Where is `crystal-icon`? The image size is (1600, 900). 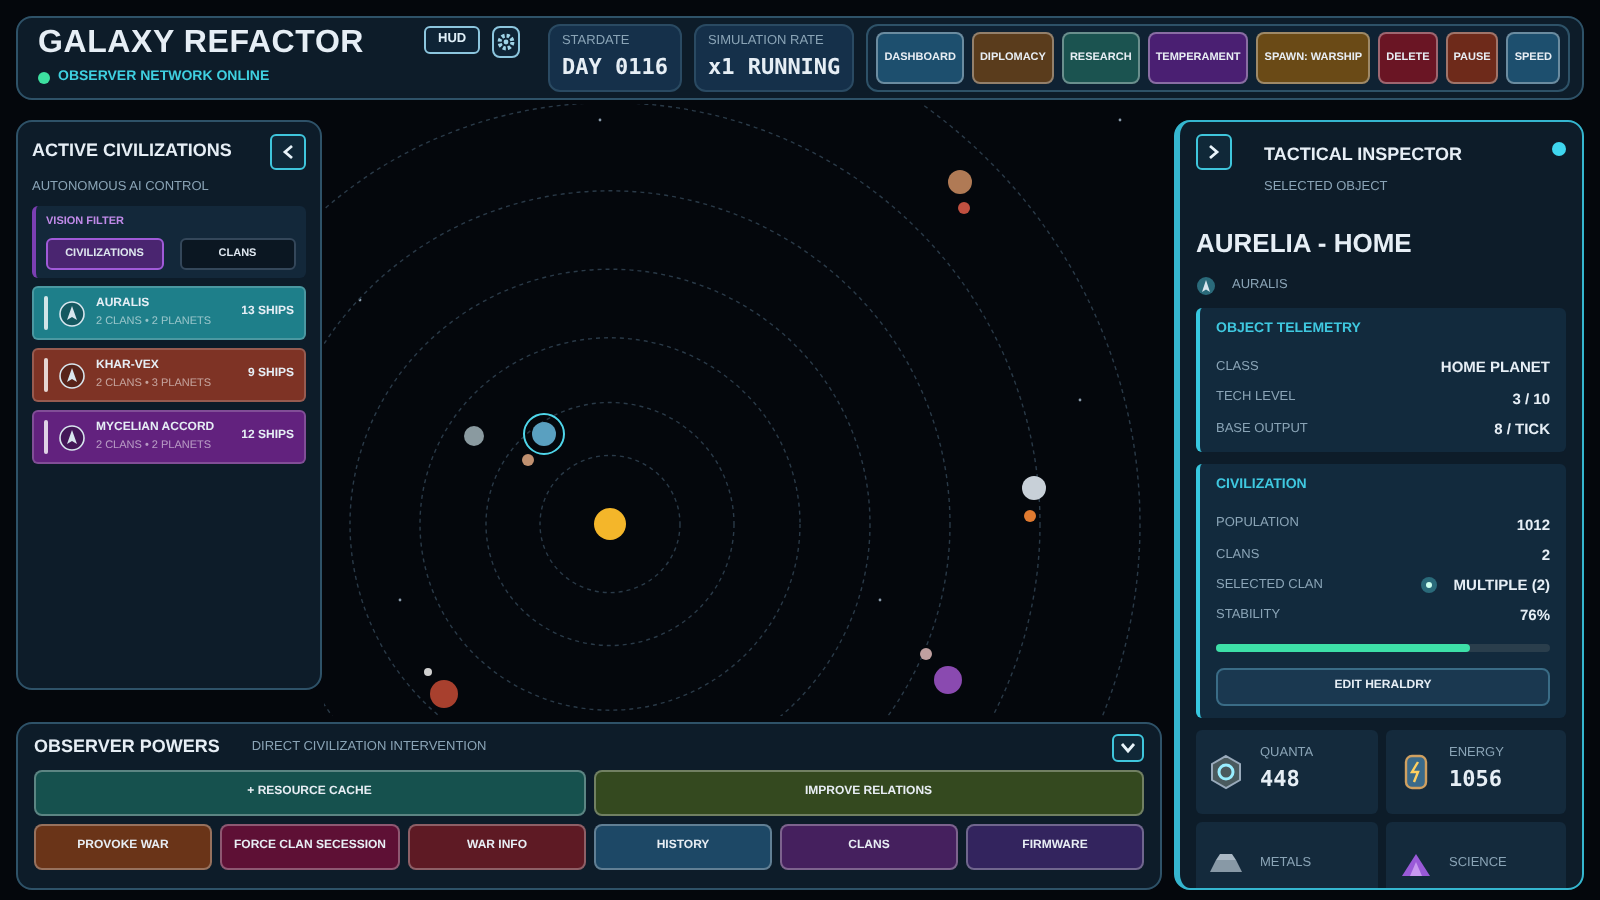 crystal-icon is located at coordinates (1415, 863).